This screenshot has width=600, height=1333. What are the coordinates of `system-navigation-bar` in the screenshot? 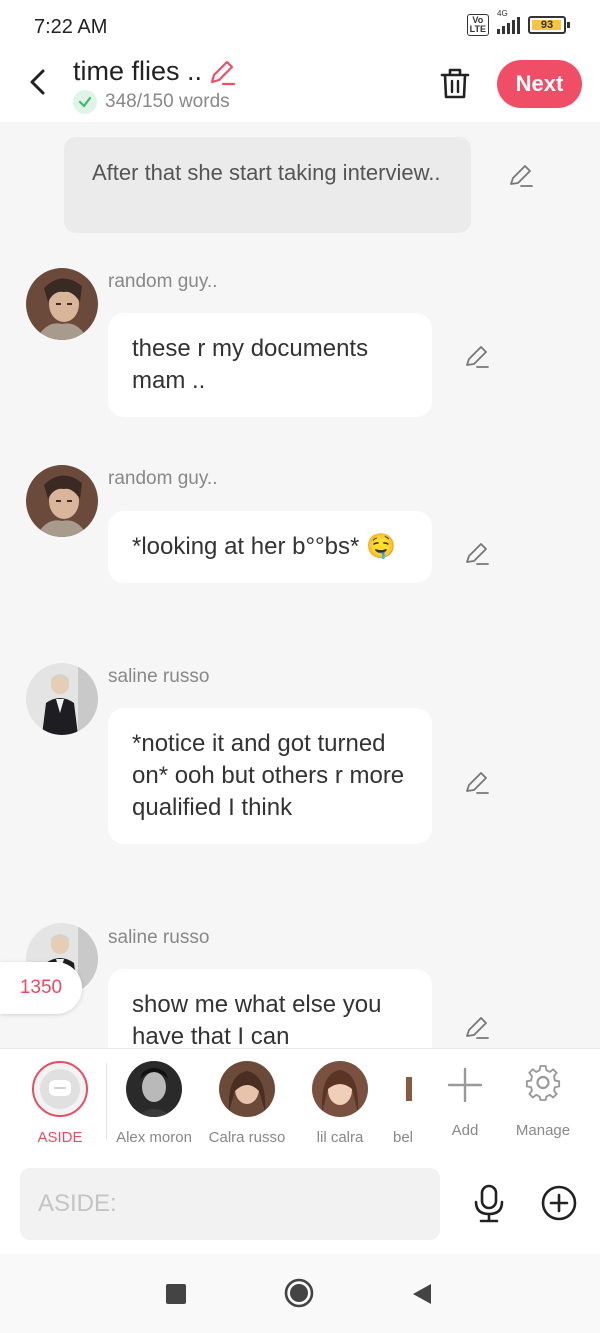 It's located at (300, 1293).